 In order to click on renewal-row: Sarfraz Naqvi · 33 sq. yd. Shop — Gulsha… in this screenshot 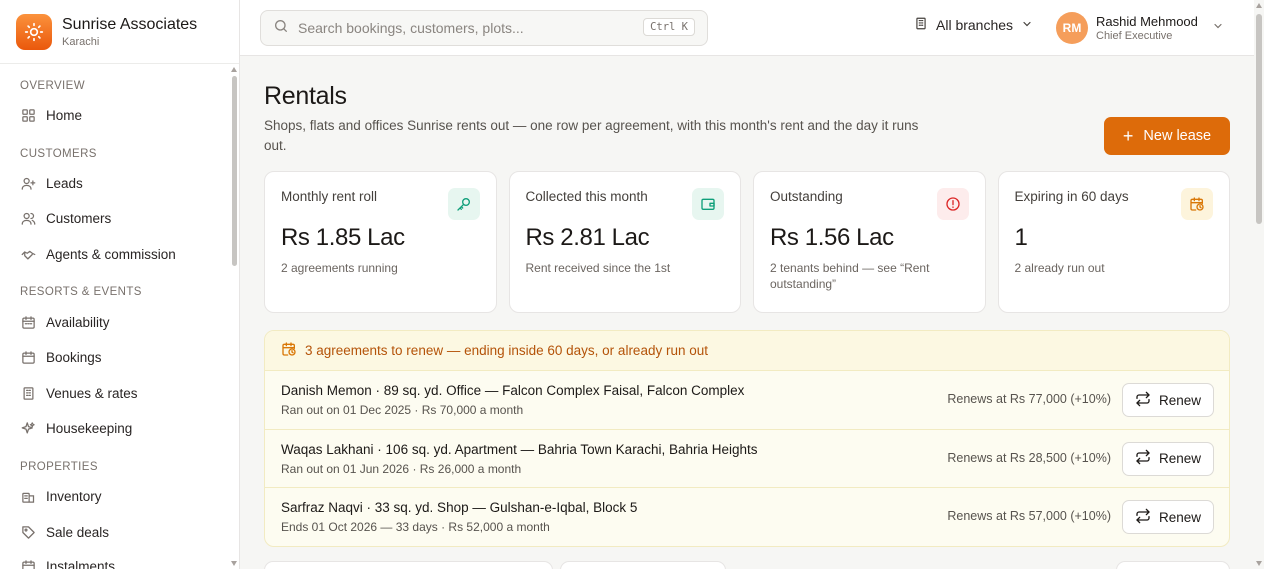, I will do `click(747, 517)`.